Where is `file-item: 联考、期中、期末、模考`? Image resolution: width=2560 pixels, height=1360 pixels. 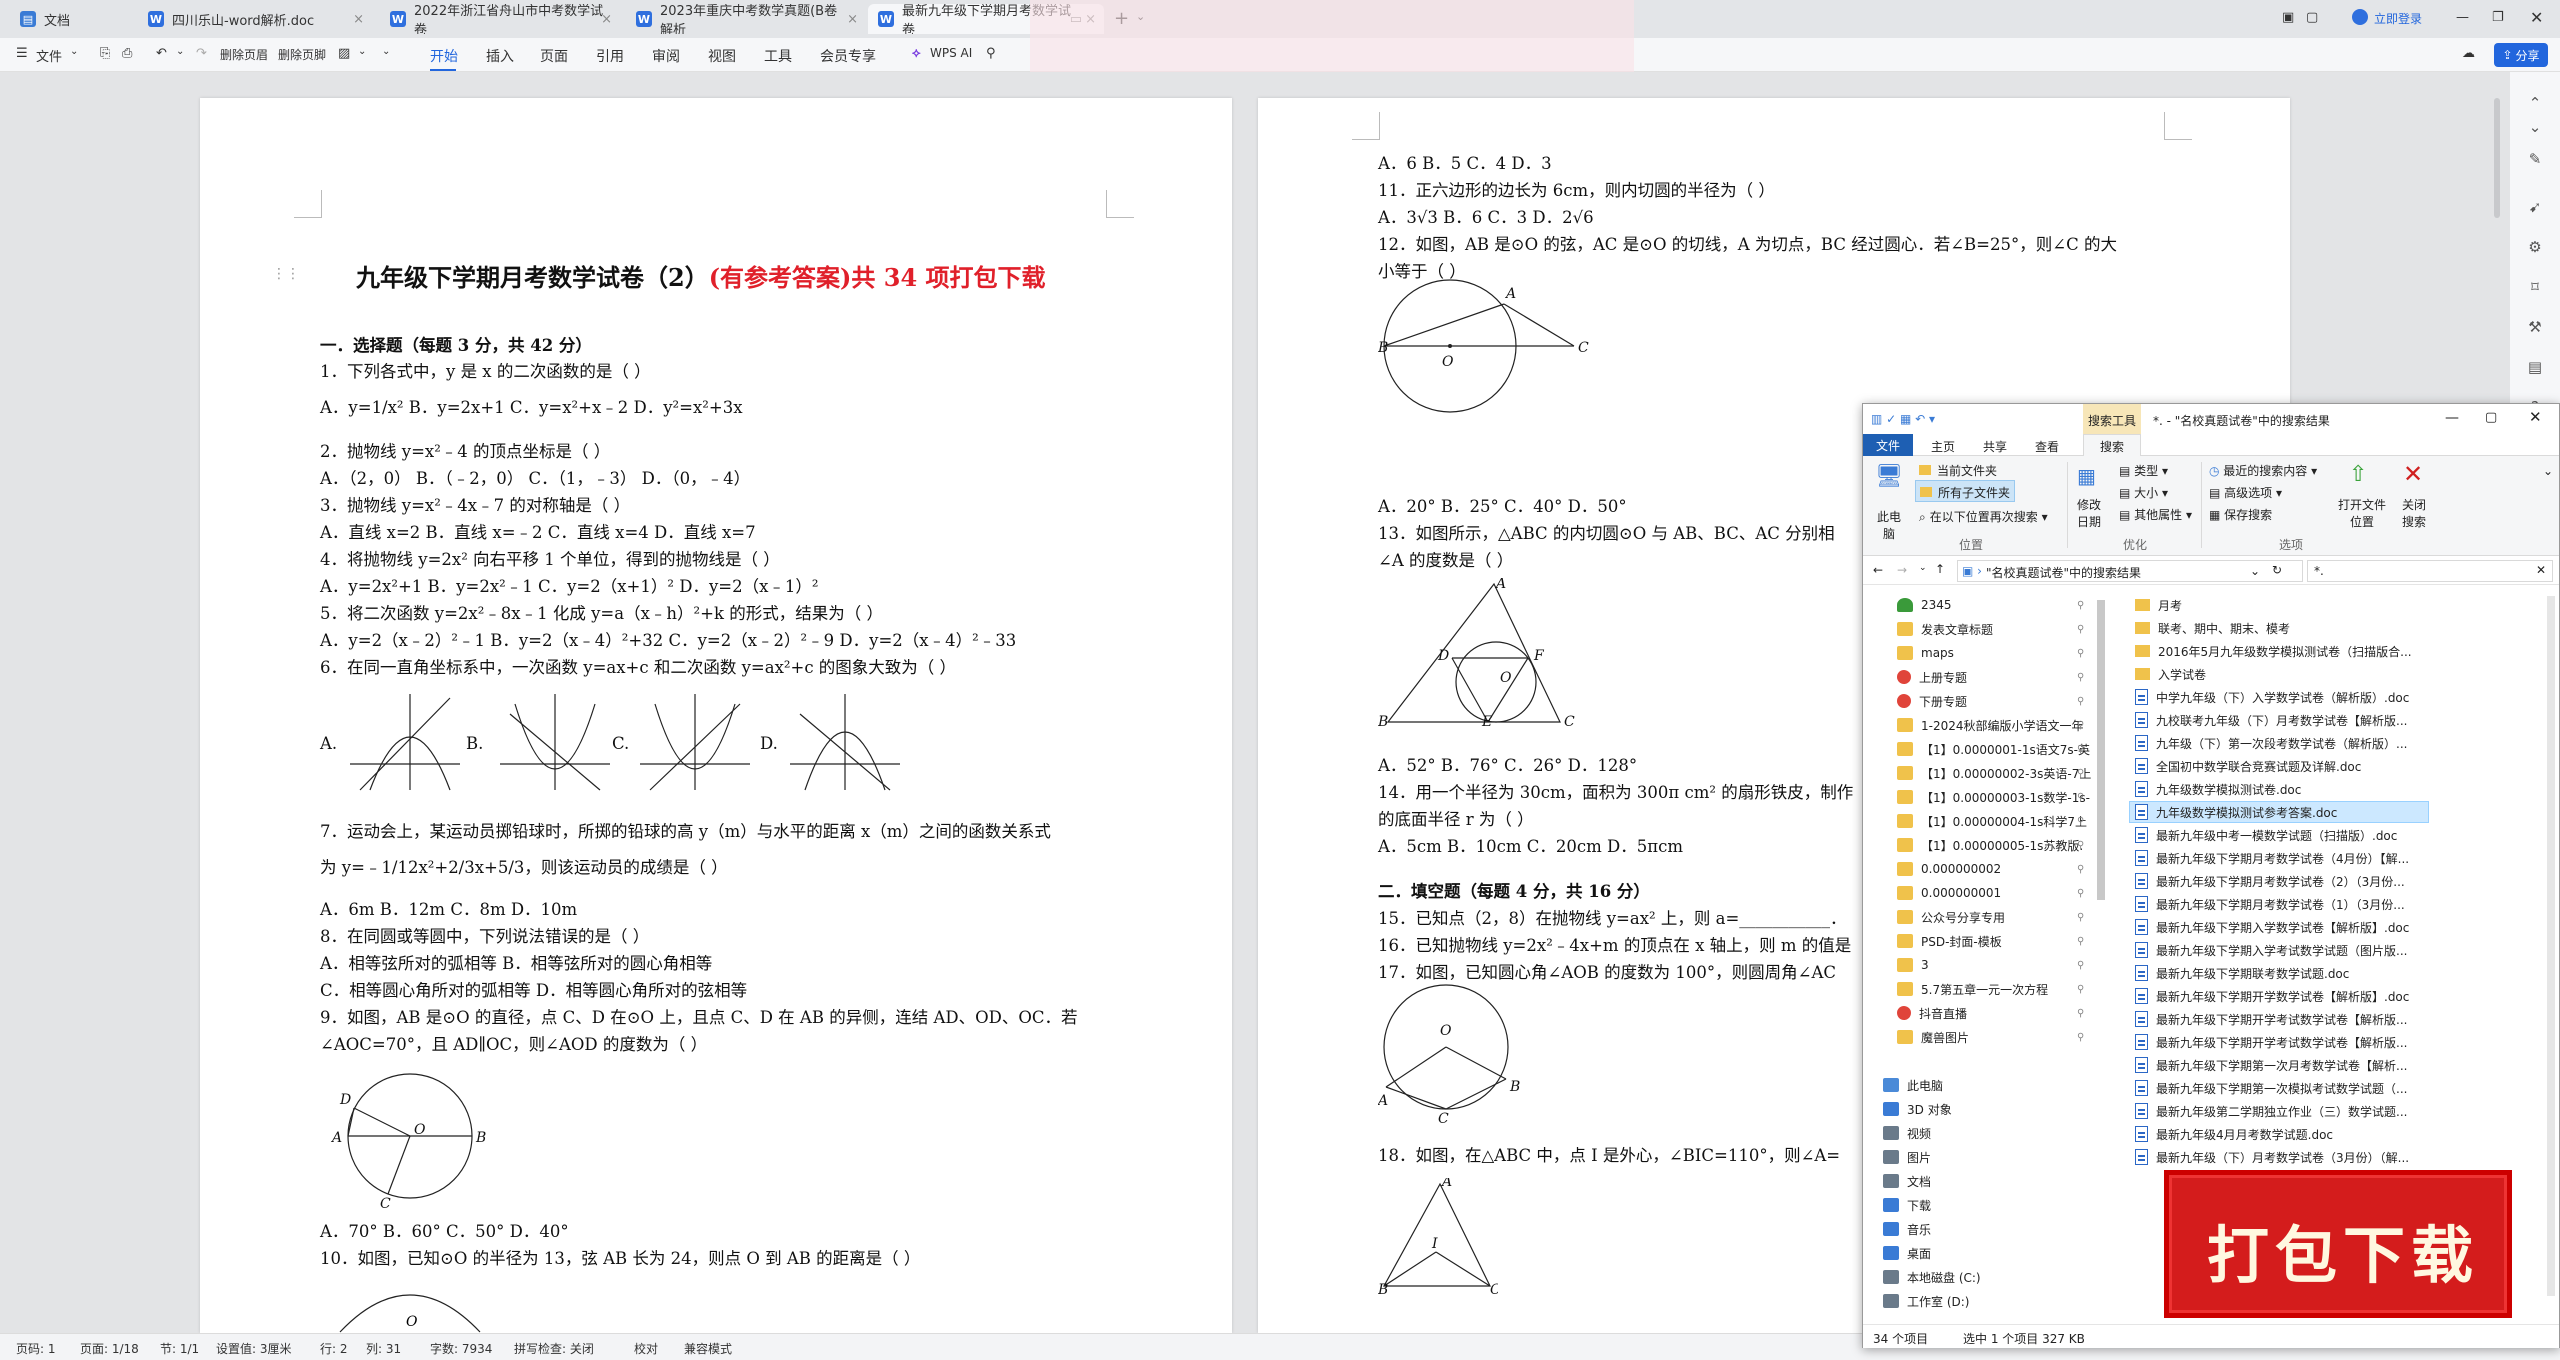 file-item: 联考、期中、期末、模考 is located at coordinates (2212, 628).